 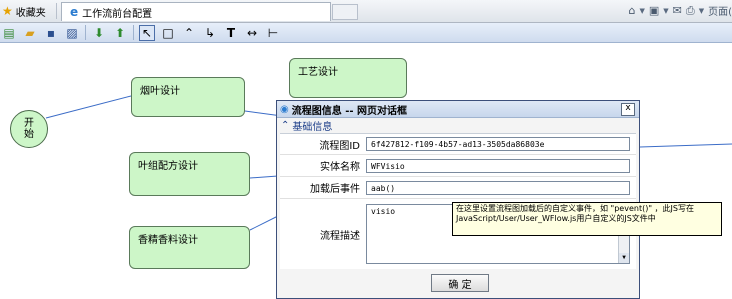 What do you see at coordinates (460, 283) in the screenshot?
I see `ok-button: 确 定` at bounding box center [460, 283].